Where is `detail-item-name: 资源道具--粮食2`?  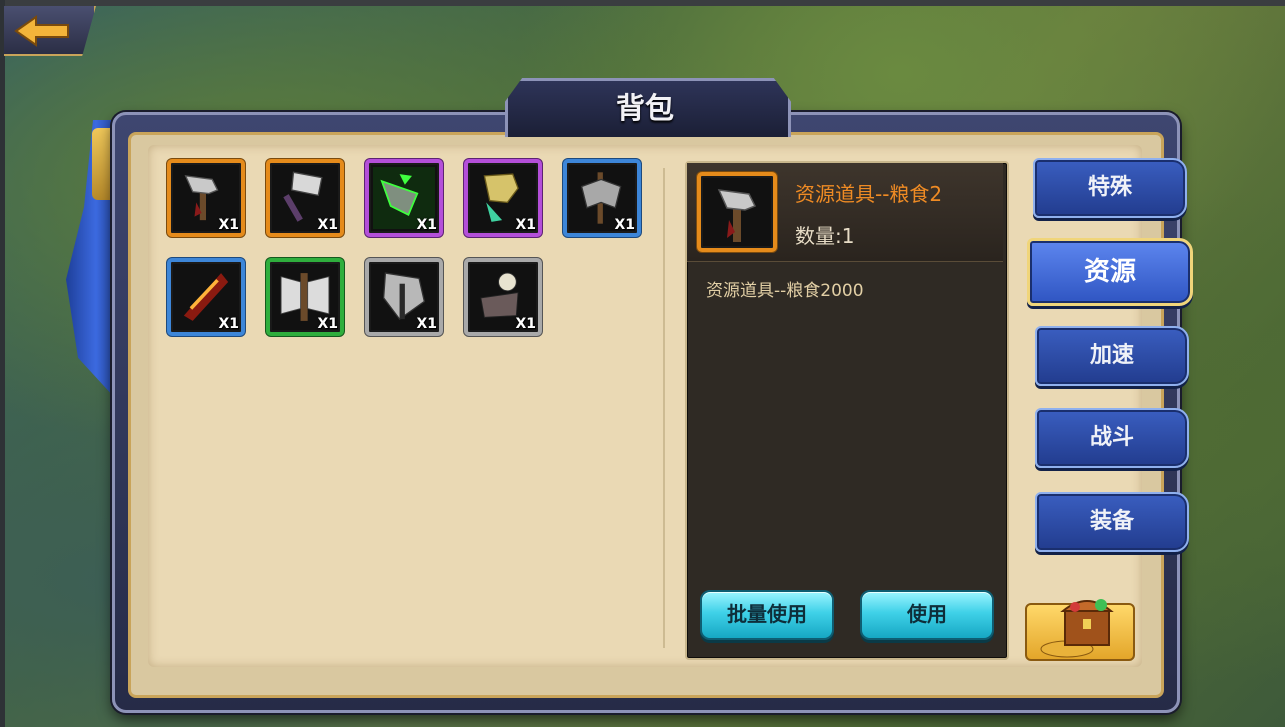
detail-item-name: 资源道具--粮食2 is located at coordinates (869, 194).